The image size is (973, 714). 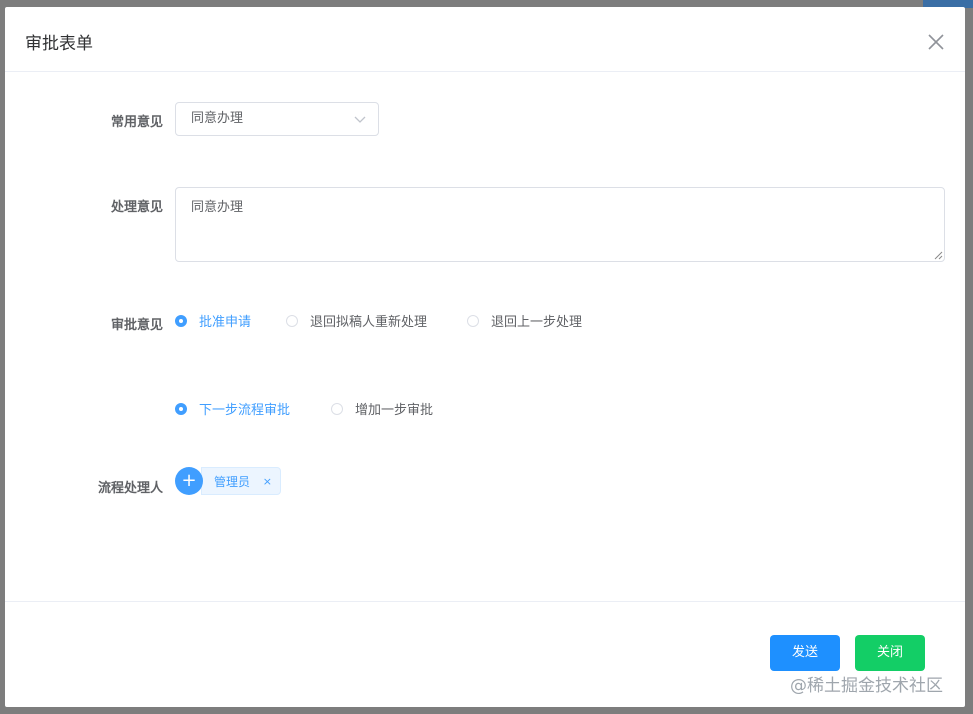 I want to click on plus-icon: +, so click(x=189, y=480).